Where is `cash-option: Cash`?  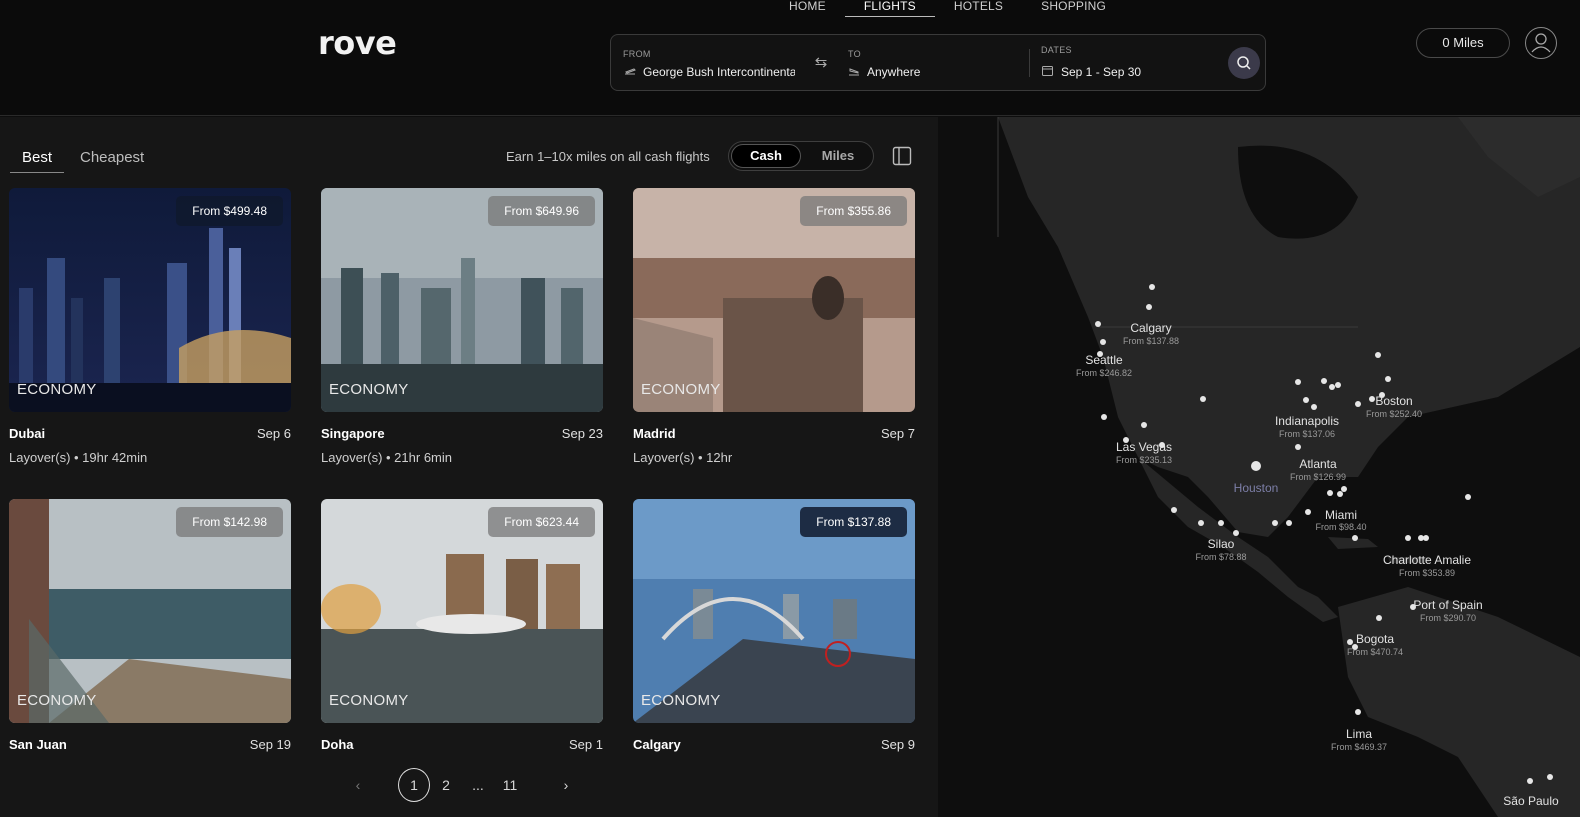
cash-option: Cash is located at coordinates (766, 156).